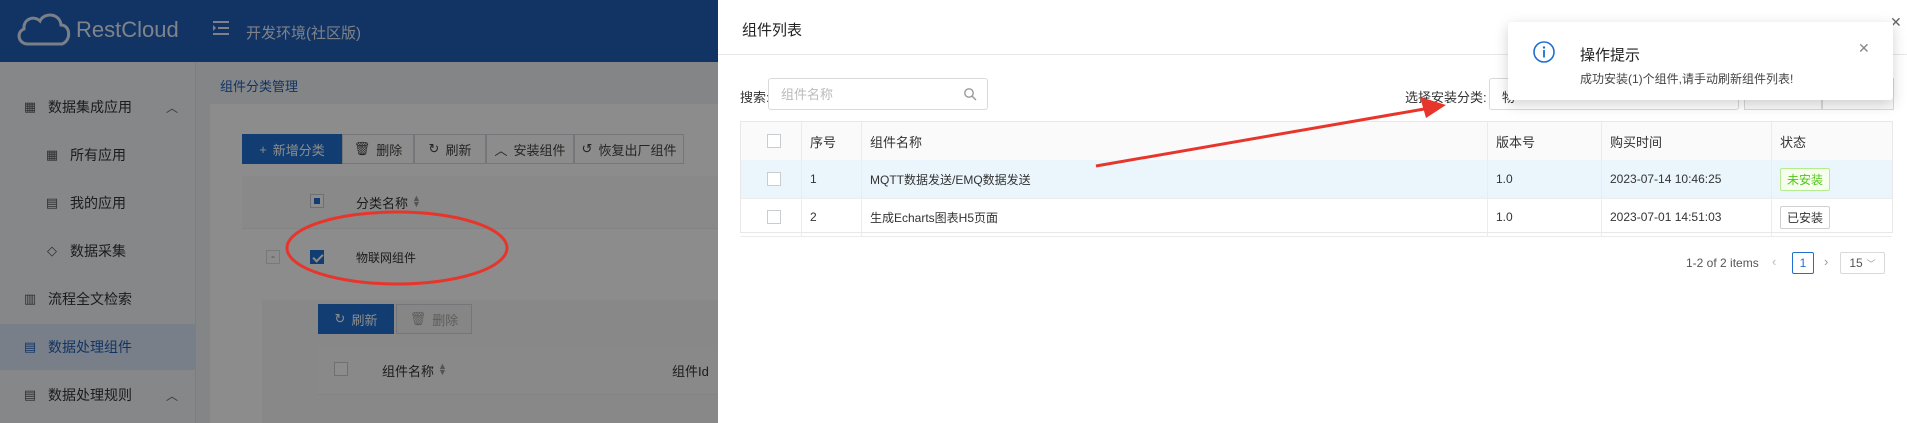  I want to click on col-version: 版本号, so click(1544, 141).